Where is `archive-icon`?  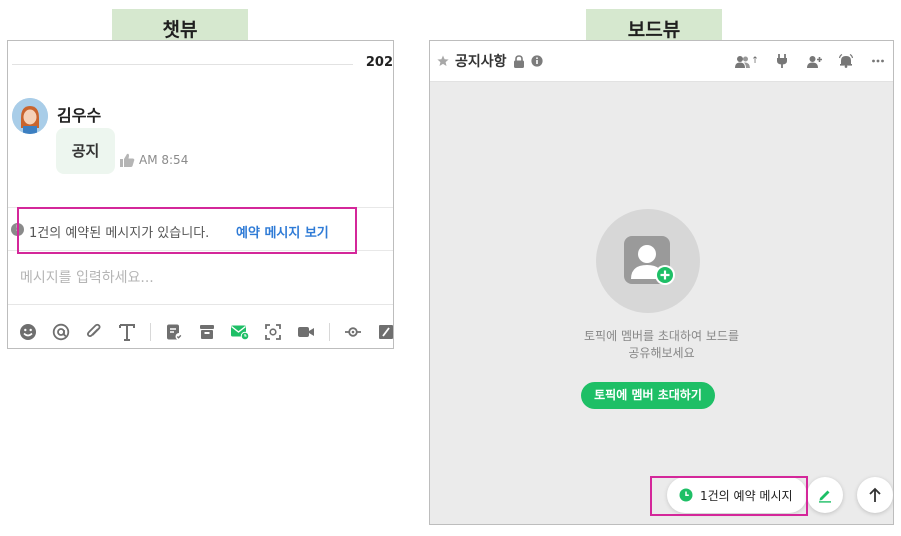 archive-icon is located at coordinates (207, 332).